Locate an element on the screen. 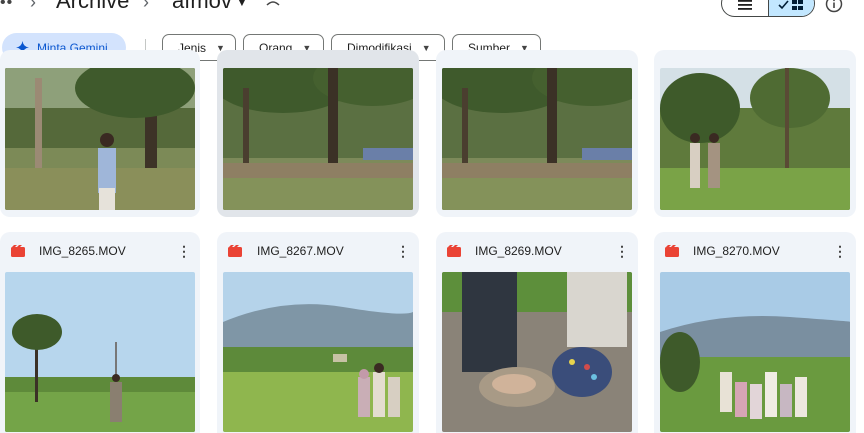 This screenshot has height=433, width=864. shared-folder-icon is located at coordinates (273, 3).